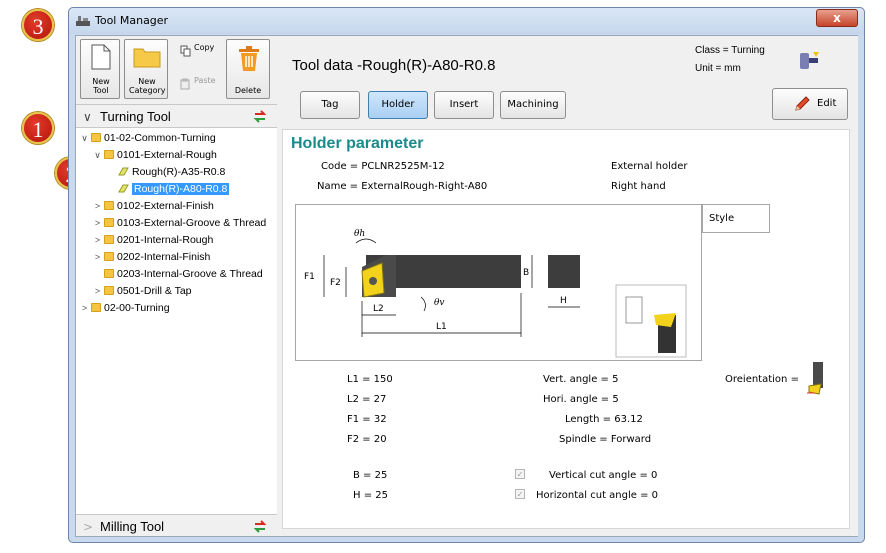 Image resolution: width=886 pixels, height=553 pixels. I want to click on paste-button: Paste, so click(197, 85).